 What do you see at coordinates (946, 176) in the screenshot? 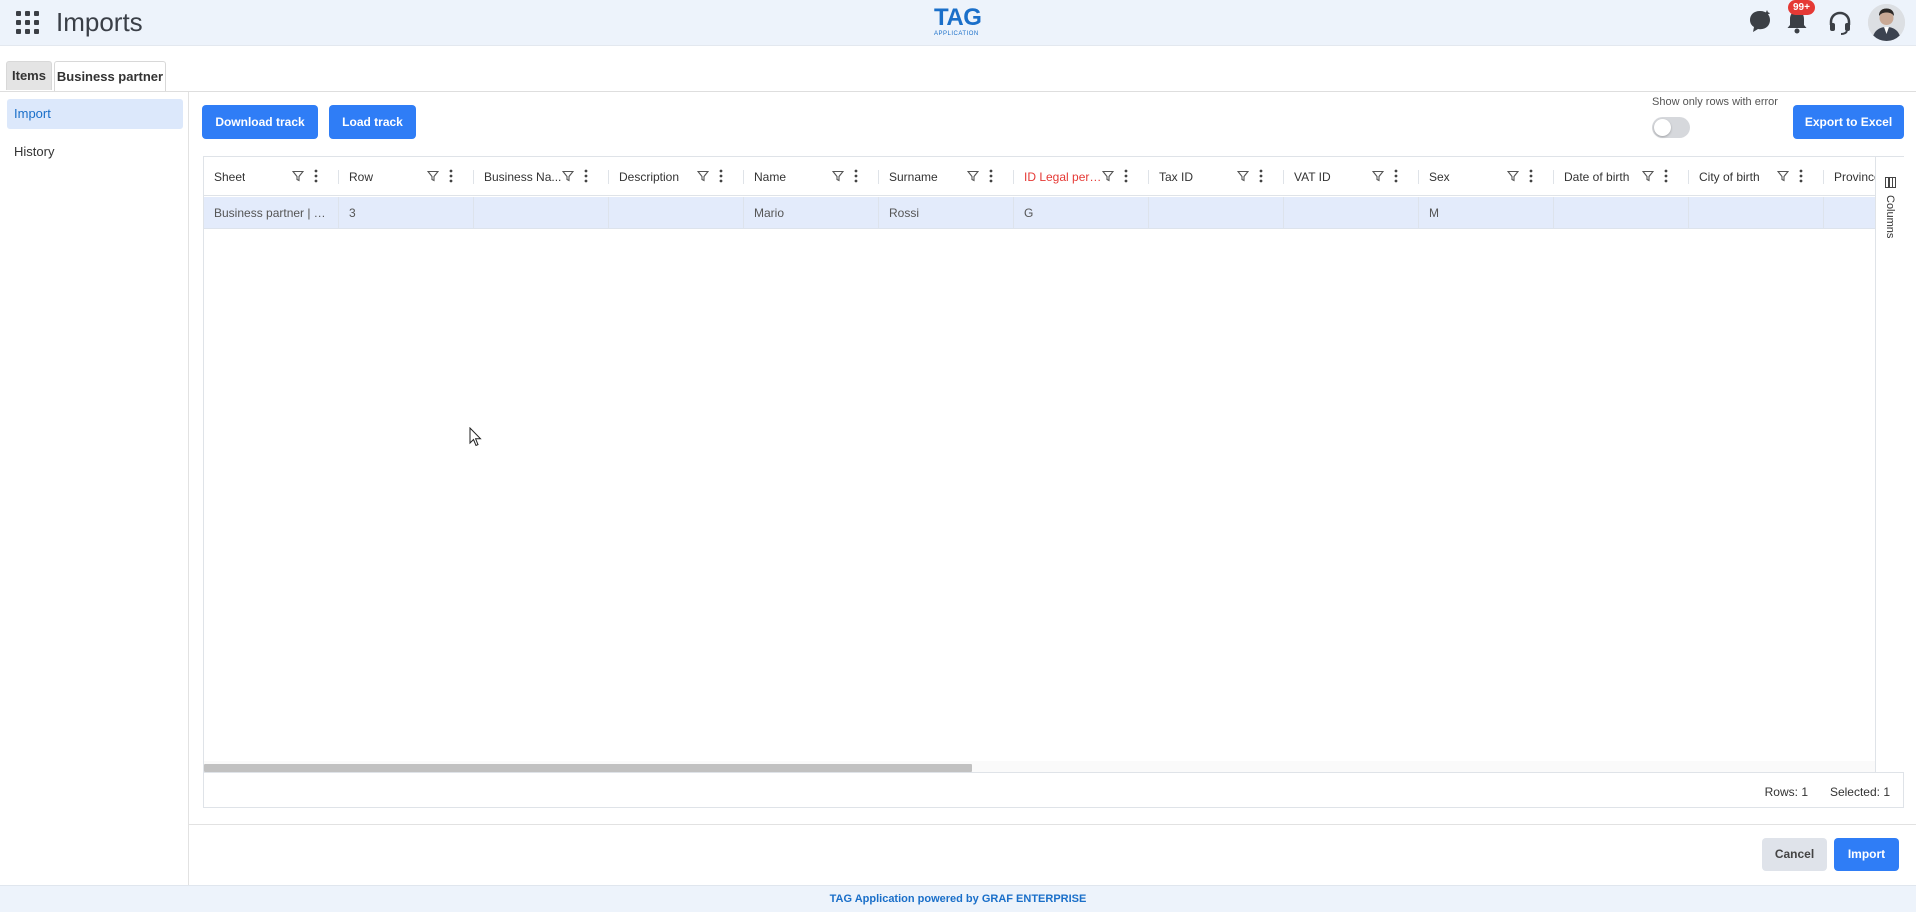
I see `column-header-surname: Surname` at bounding box center [946, 176].